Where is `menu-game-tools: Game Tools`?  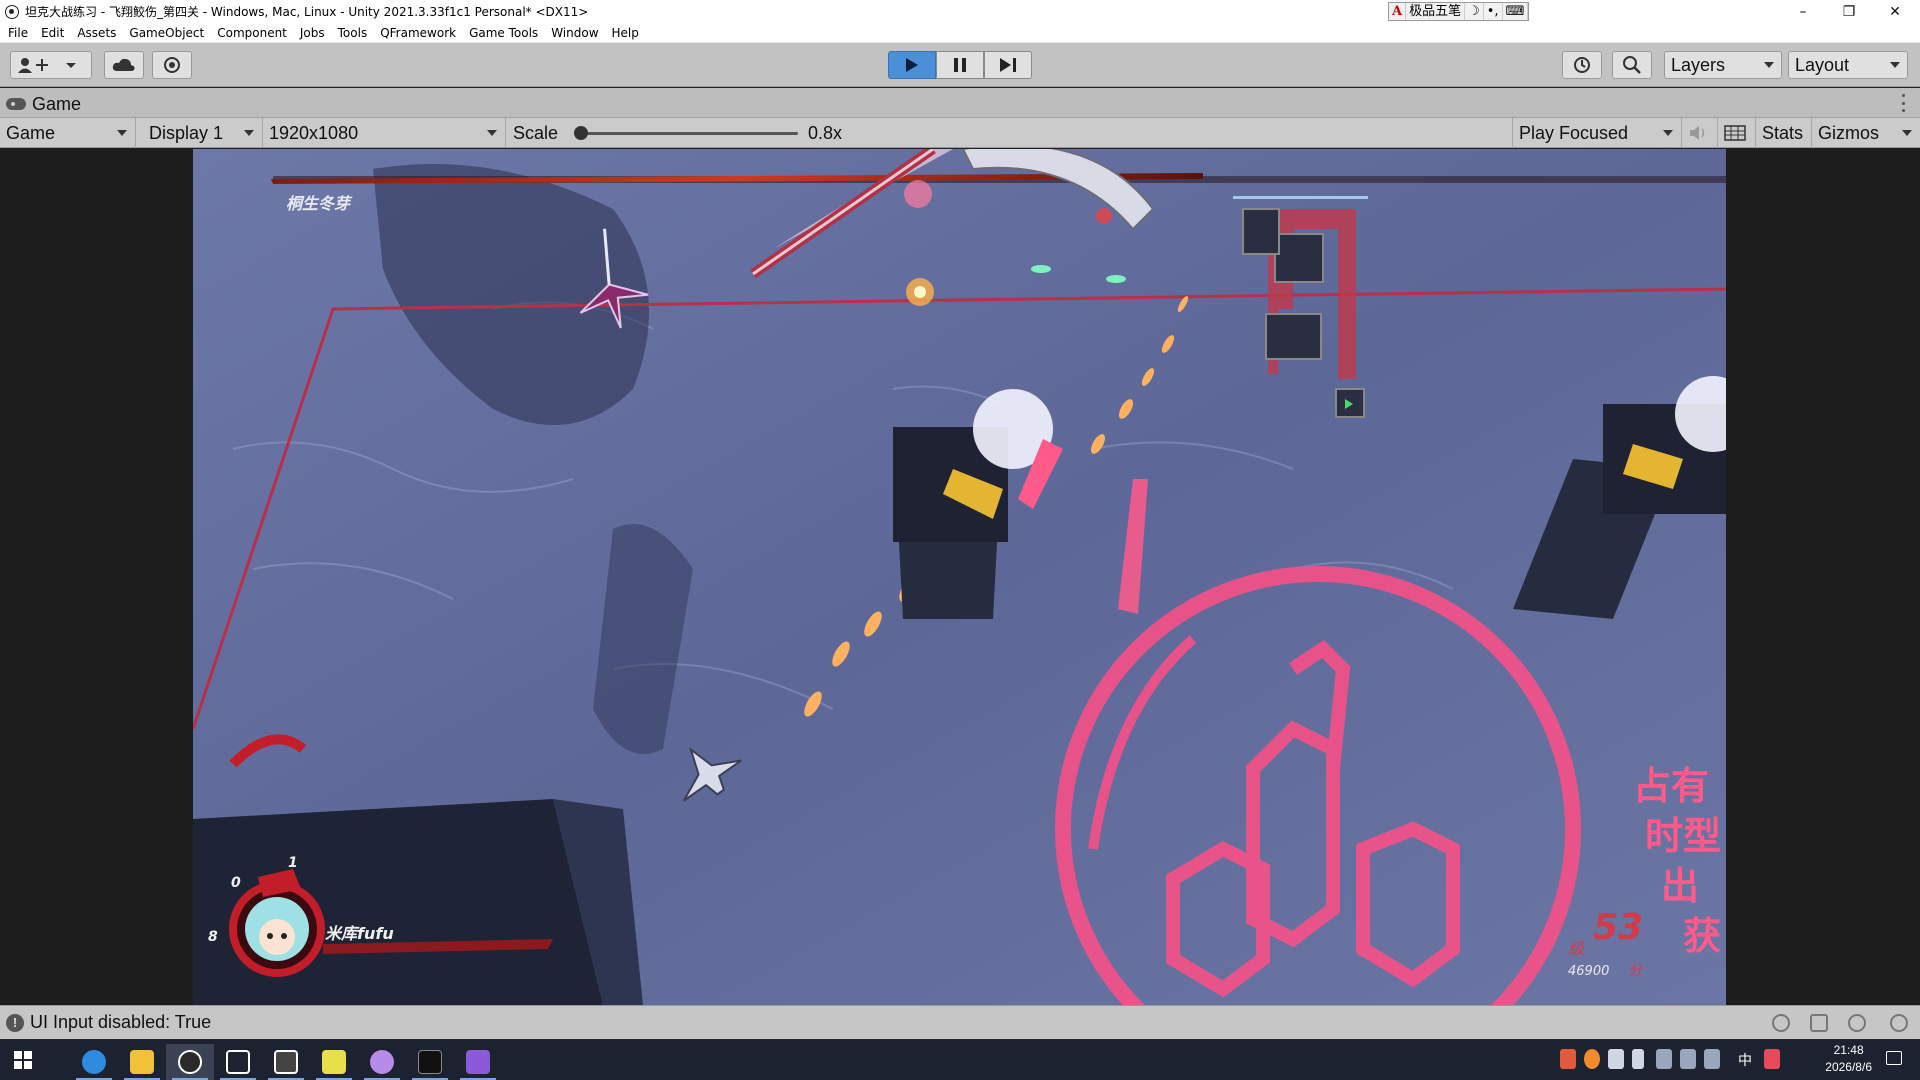
menu-game-tools: Game Tools is located at coordinates (503, 33).